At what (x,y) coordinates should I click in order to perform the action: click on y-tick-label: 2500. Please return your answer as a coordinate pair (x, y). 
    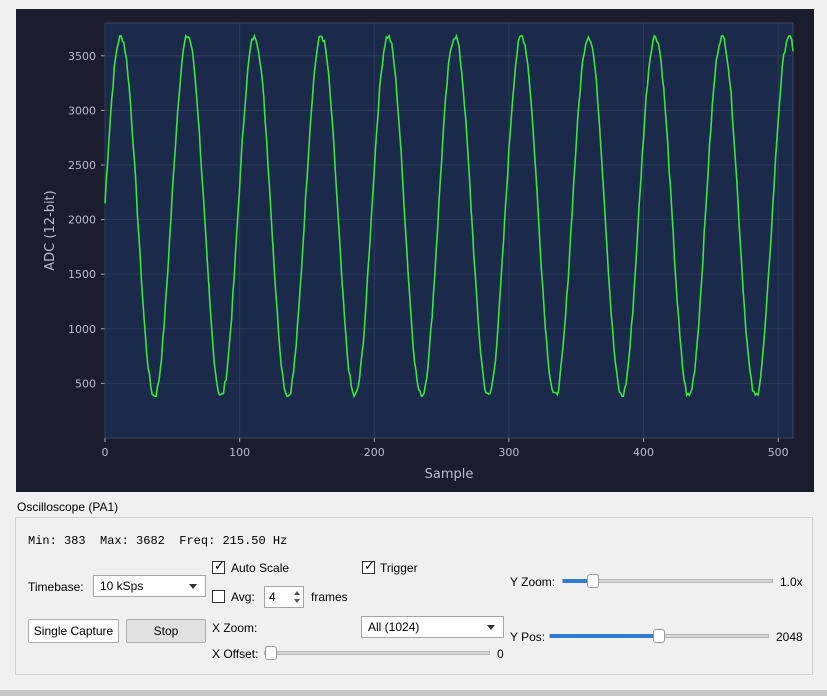
    Looking at the image, I should click on (82, 165).